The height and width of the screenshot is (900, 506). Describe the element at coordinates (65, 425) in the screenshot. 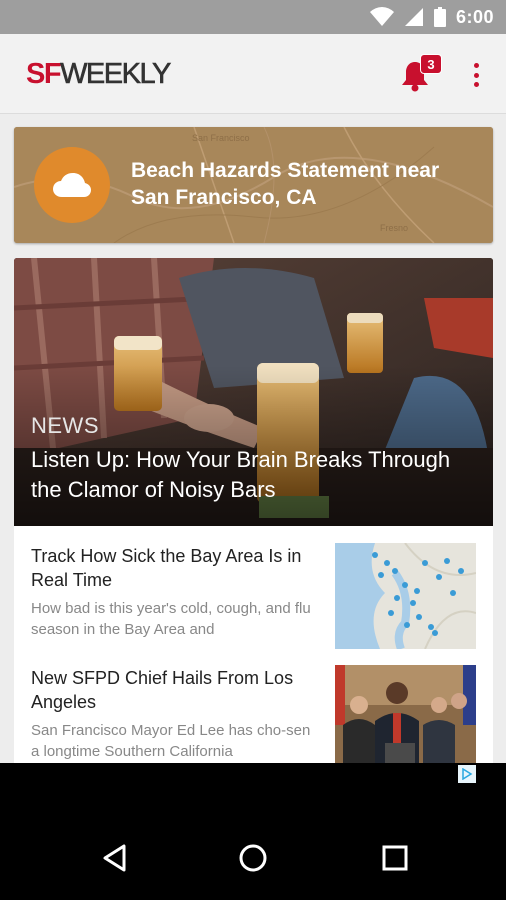

I see `hero-category: NEWS` at that location.